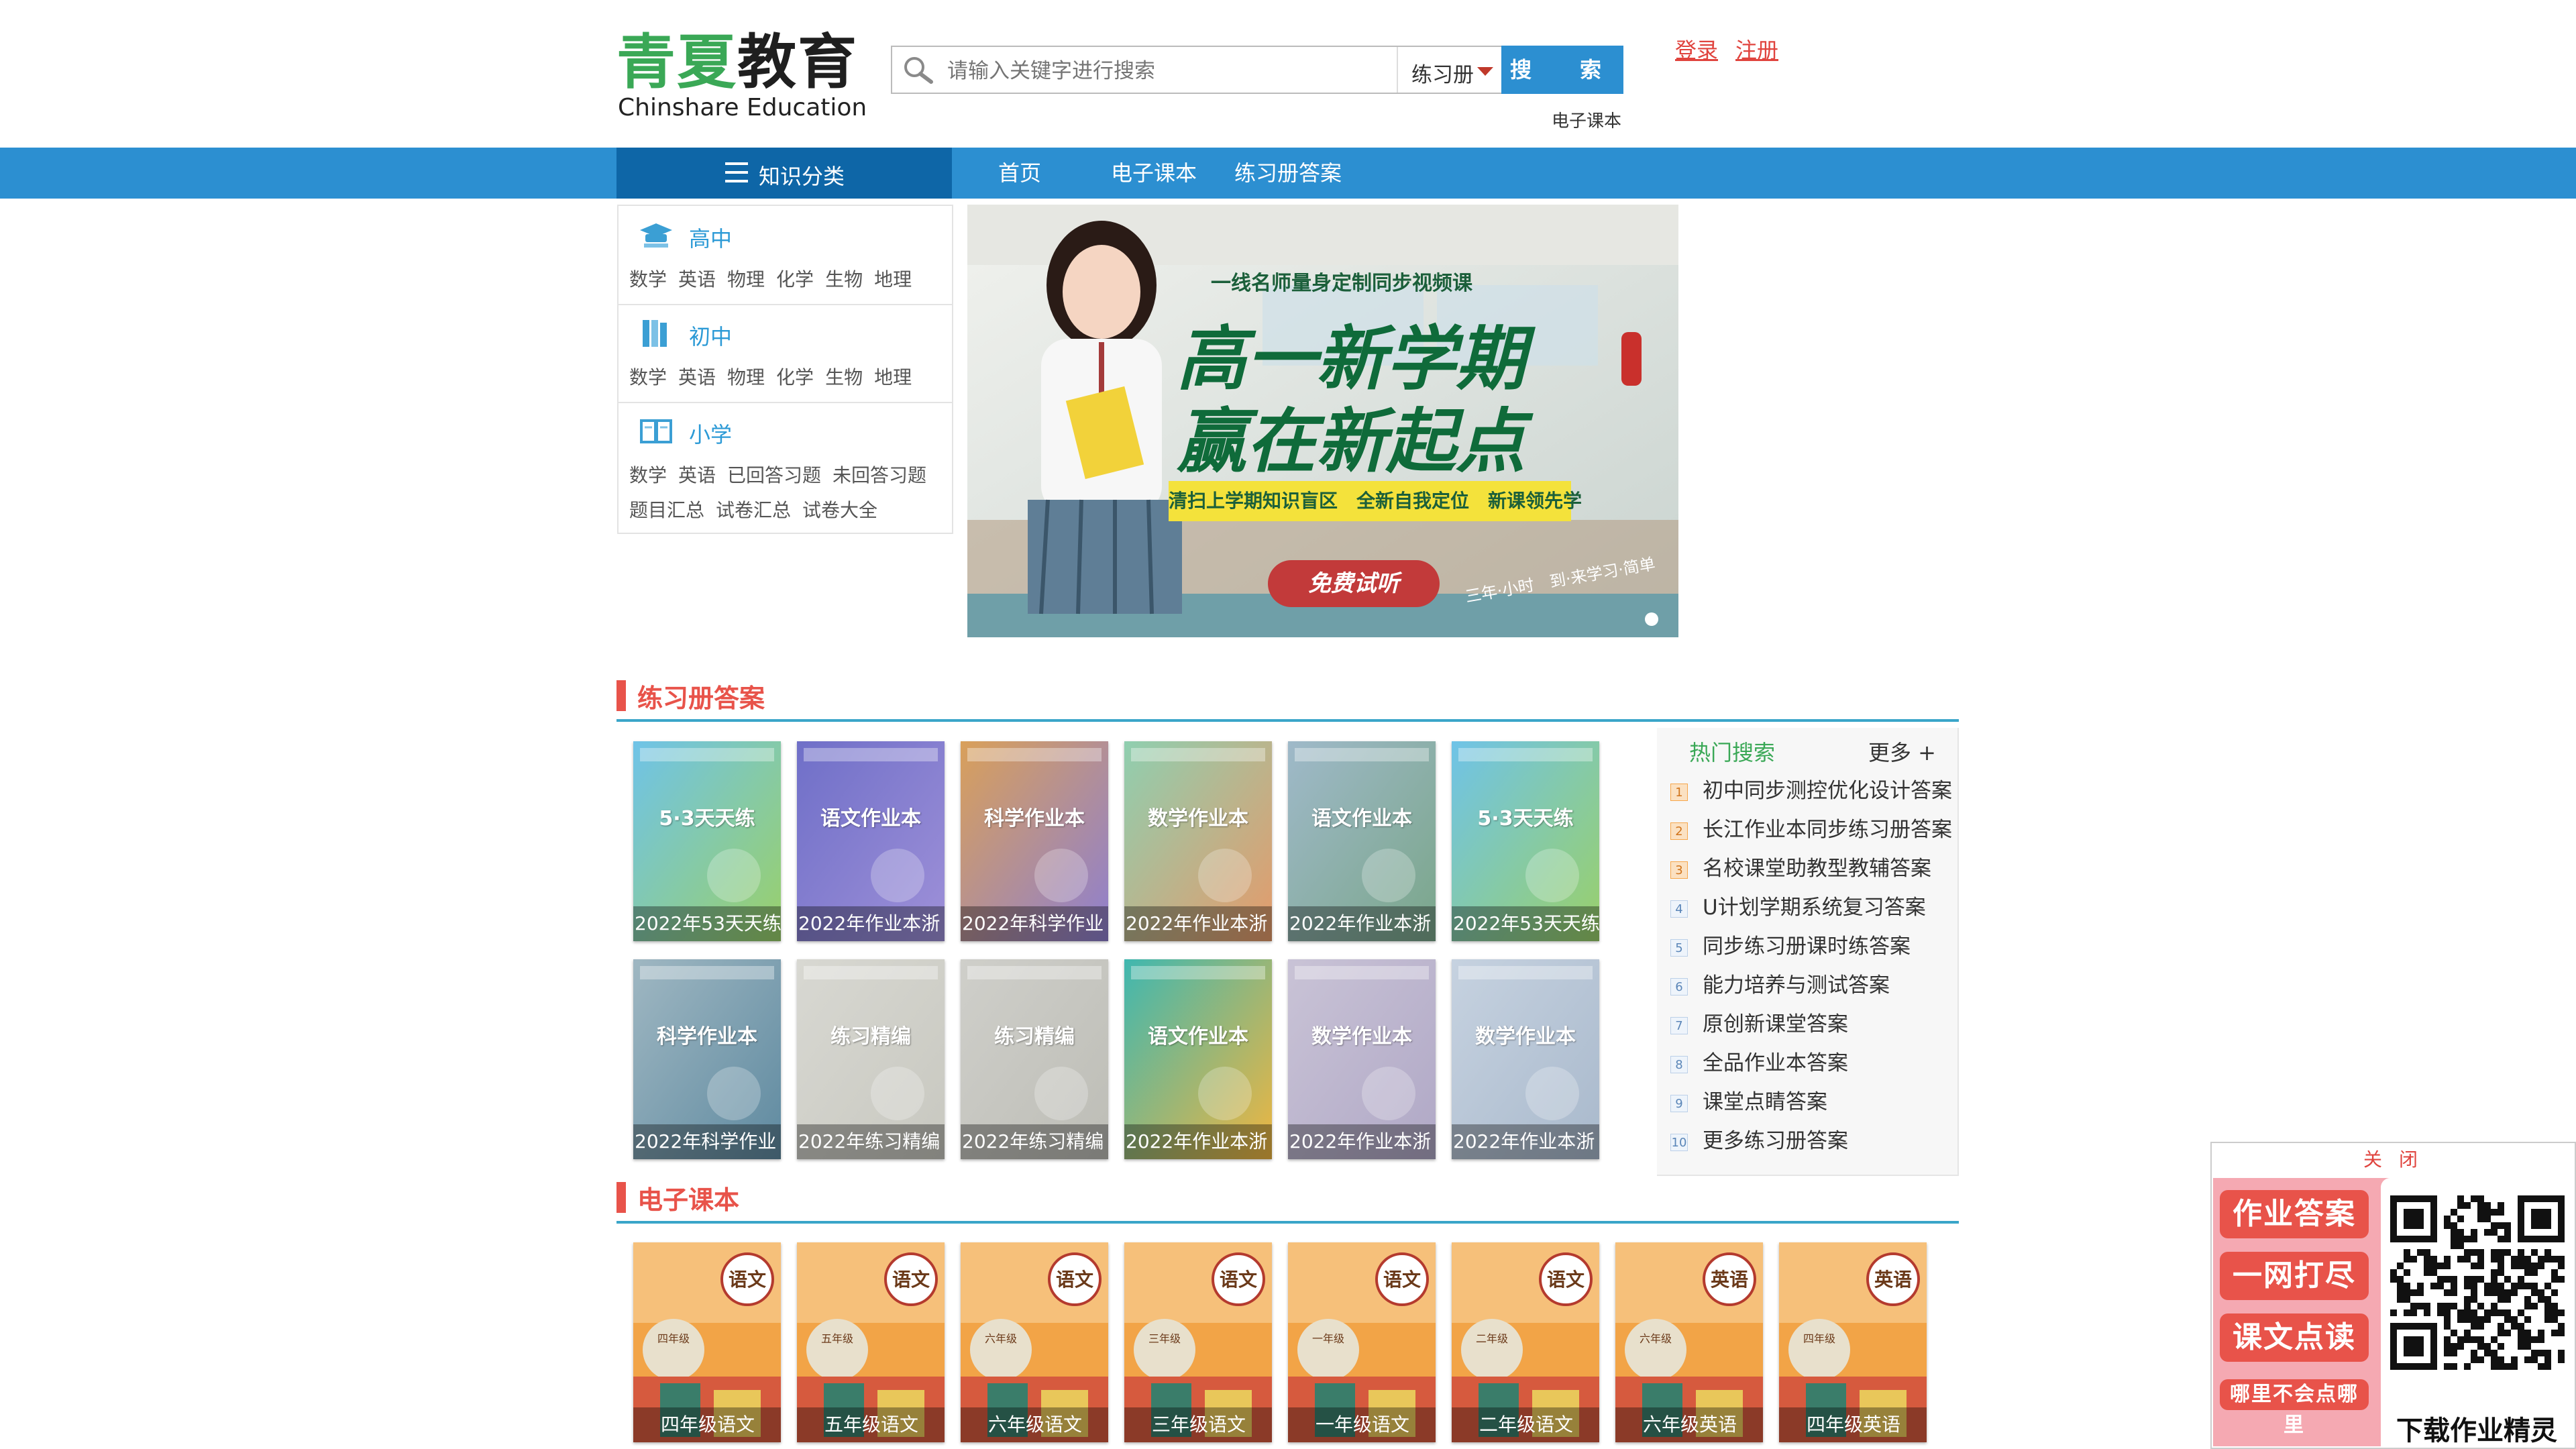 The width and height of the screenshot is (2576, 1449). What do you see at coordinates (1341, 283) in the screenshot?
I see `banner-kicker: 一线名师量身定制同步视频课` at bounding box center [1341, 283].